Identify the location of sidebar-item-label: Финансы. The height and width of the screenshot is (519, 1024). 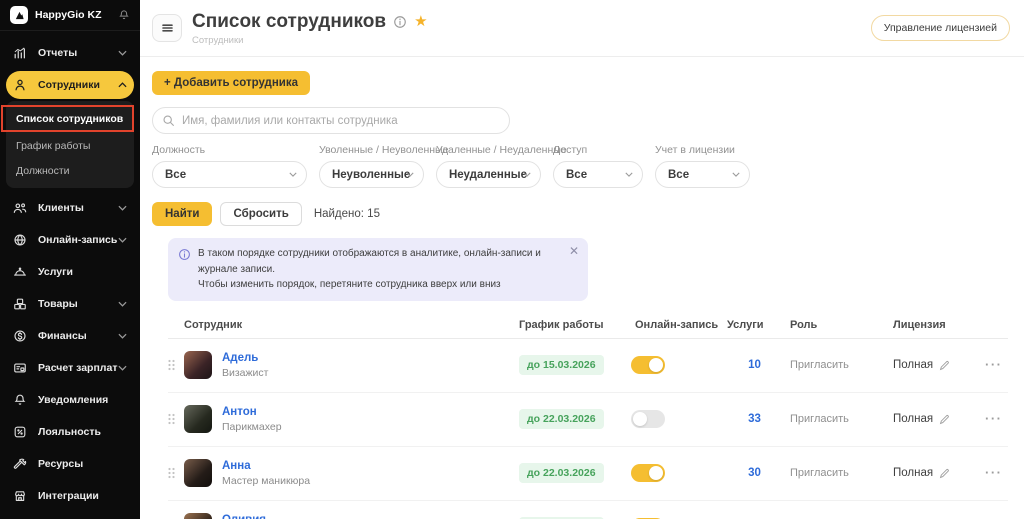
(62, 336).